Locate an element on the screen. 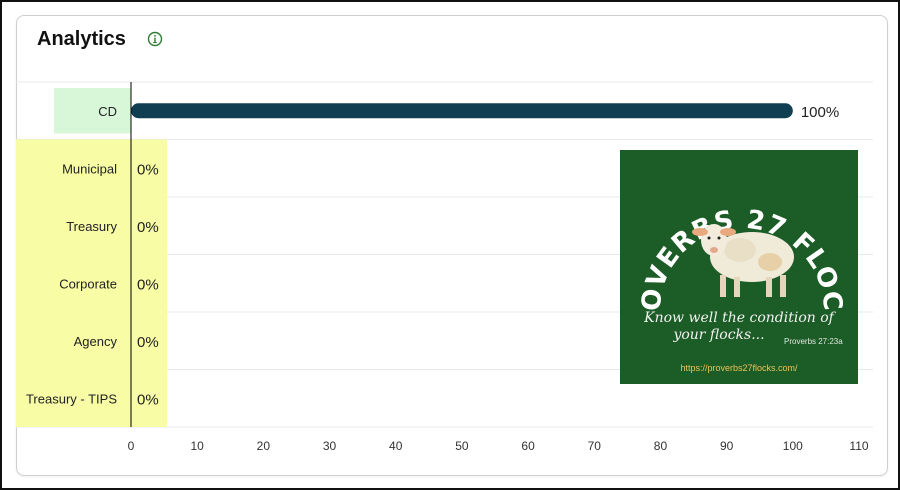  x-tick-label: 30 is located at coordinates (330, 446).